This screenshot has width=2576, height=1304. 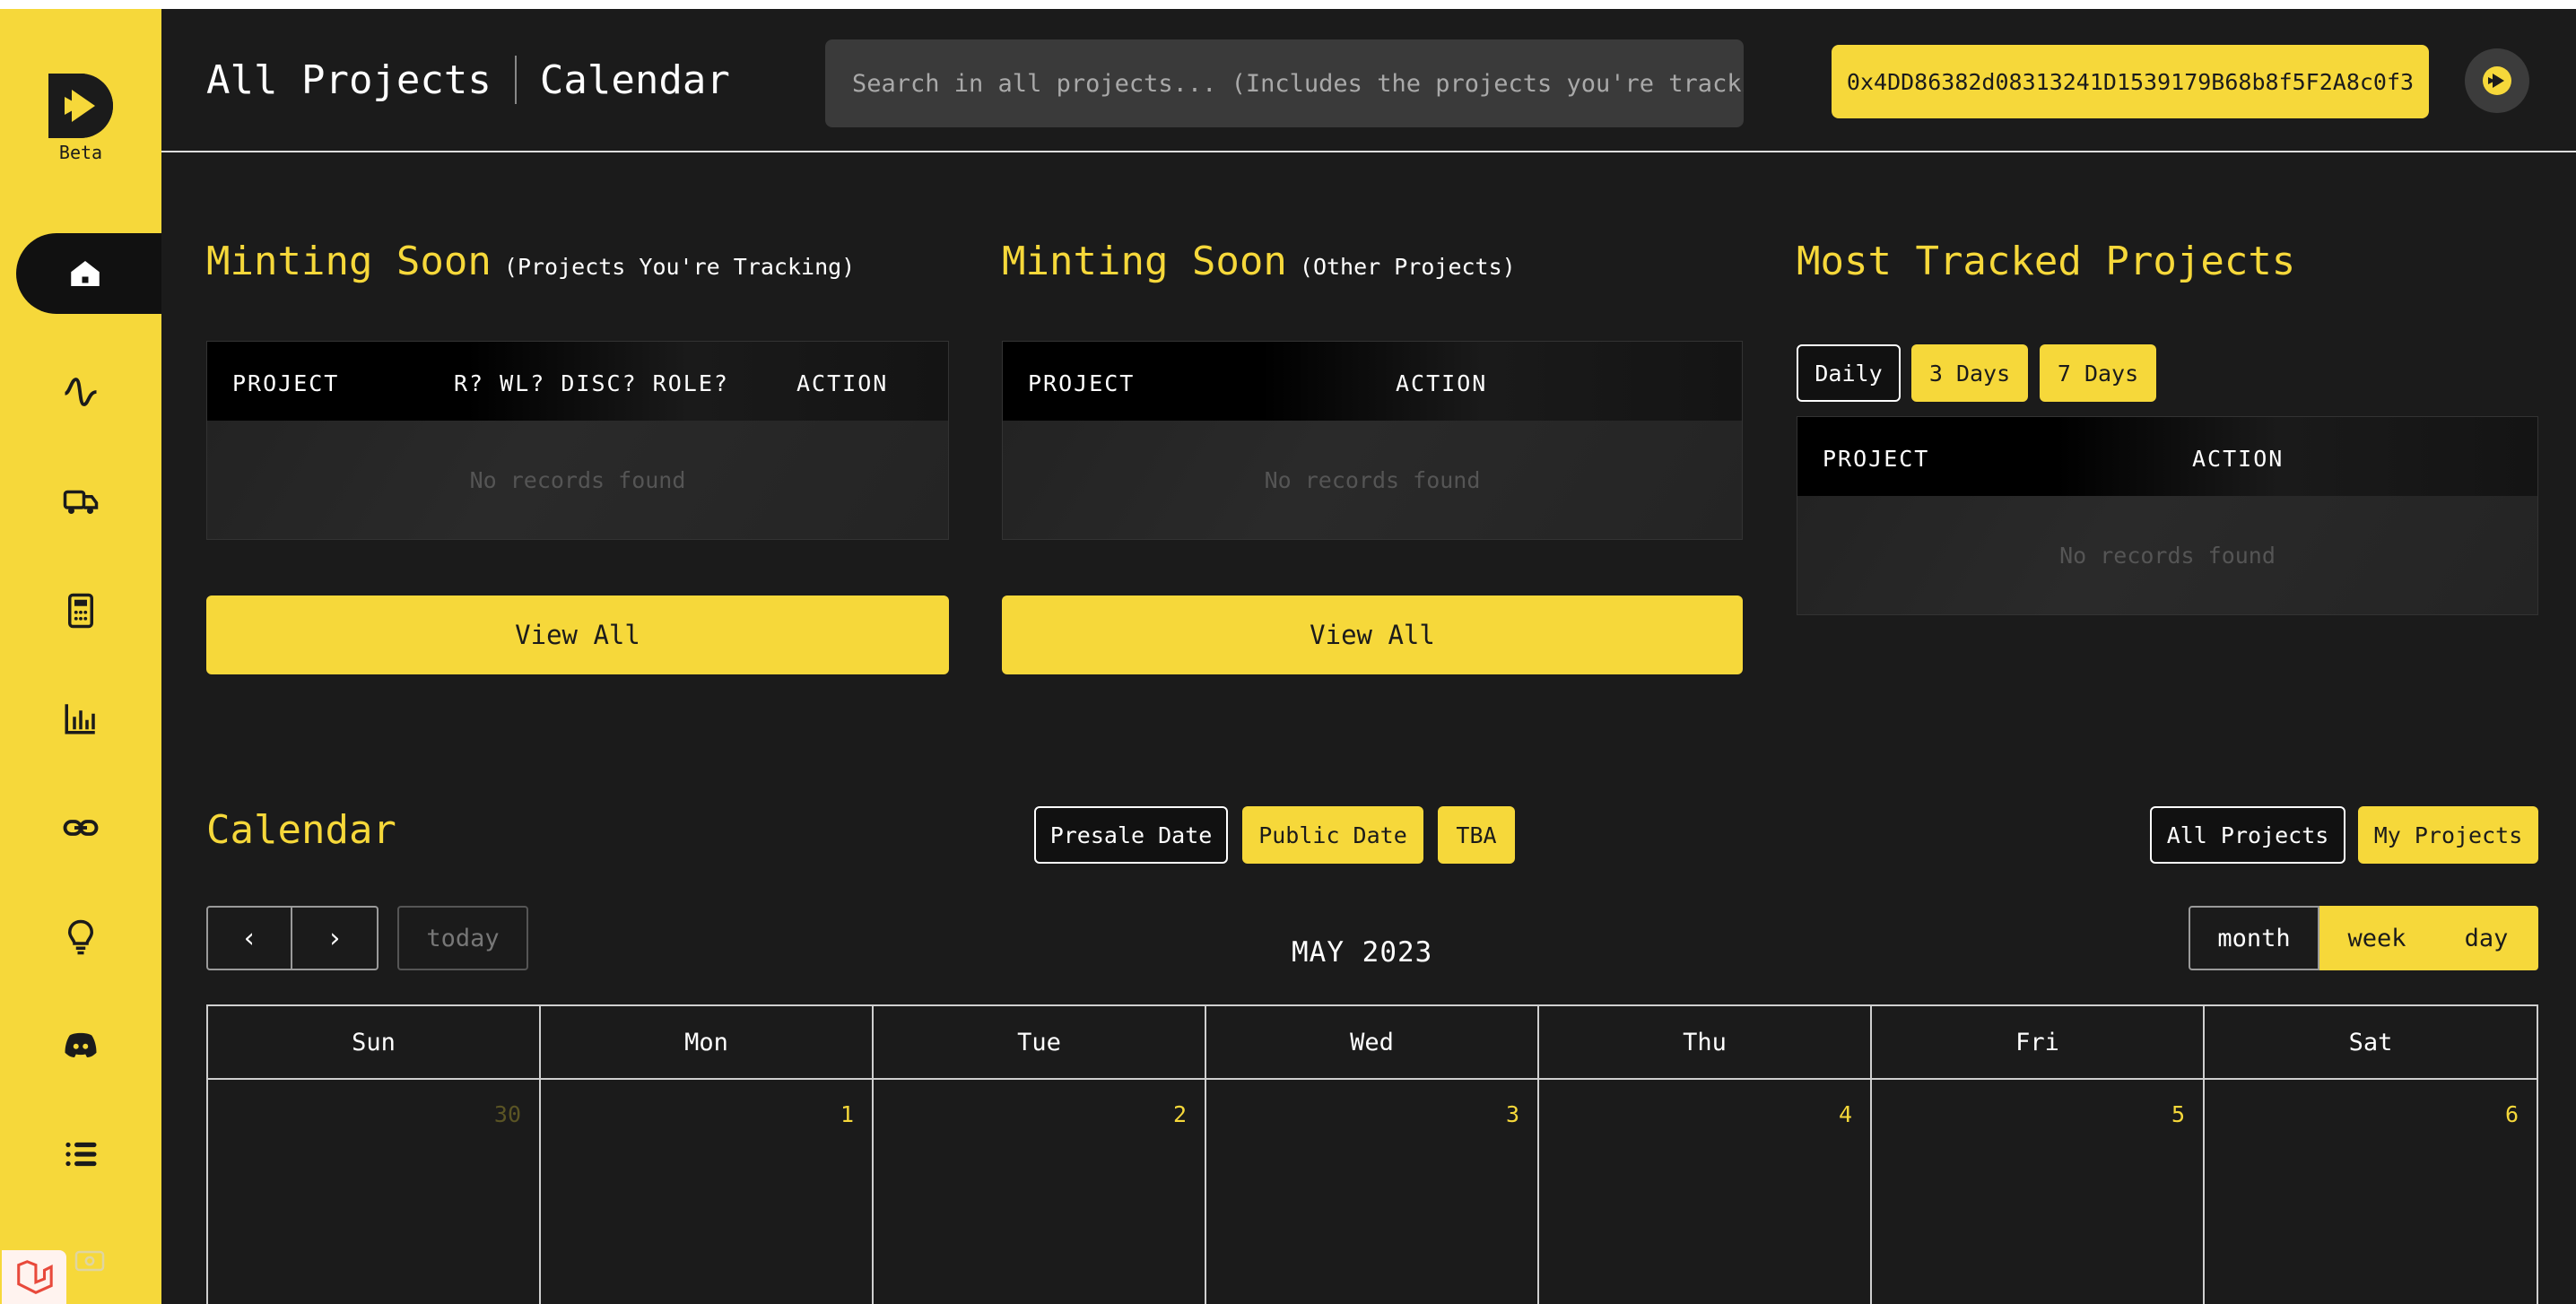 What do you see at coordinates (2448, 835) in the screenshot?
I see `filter-my-projects: My Projects` at bounding box center [2448, 835].